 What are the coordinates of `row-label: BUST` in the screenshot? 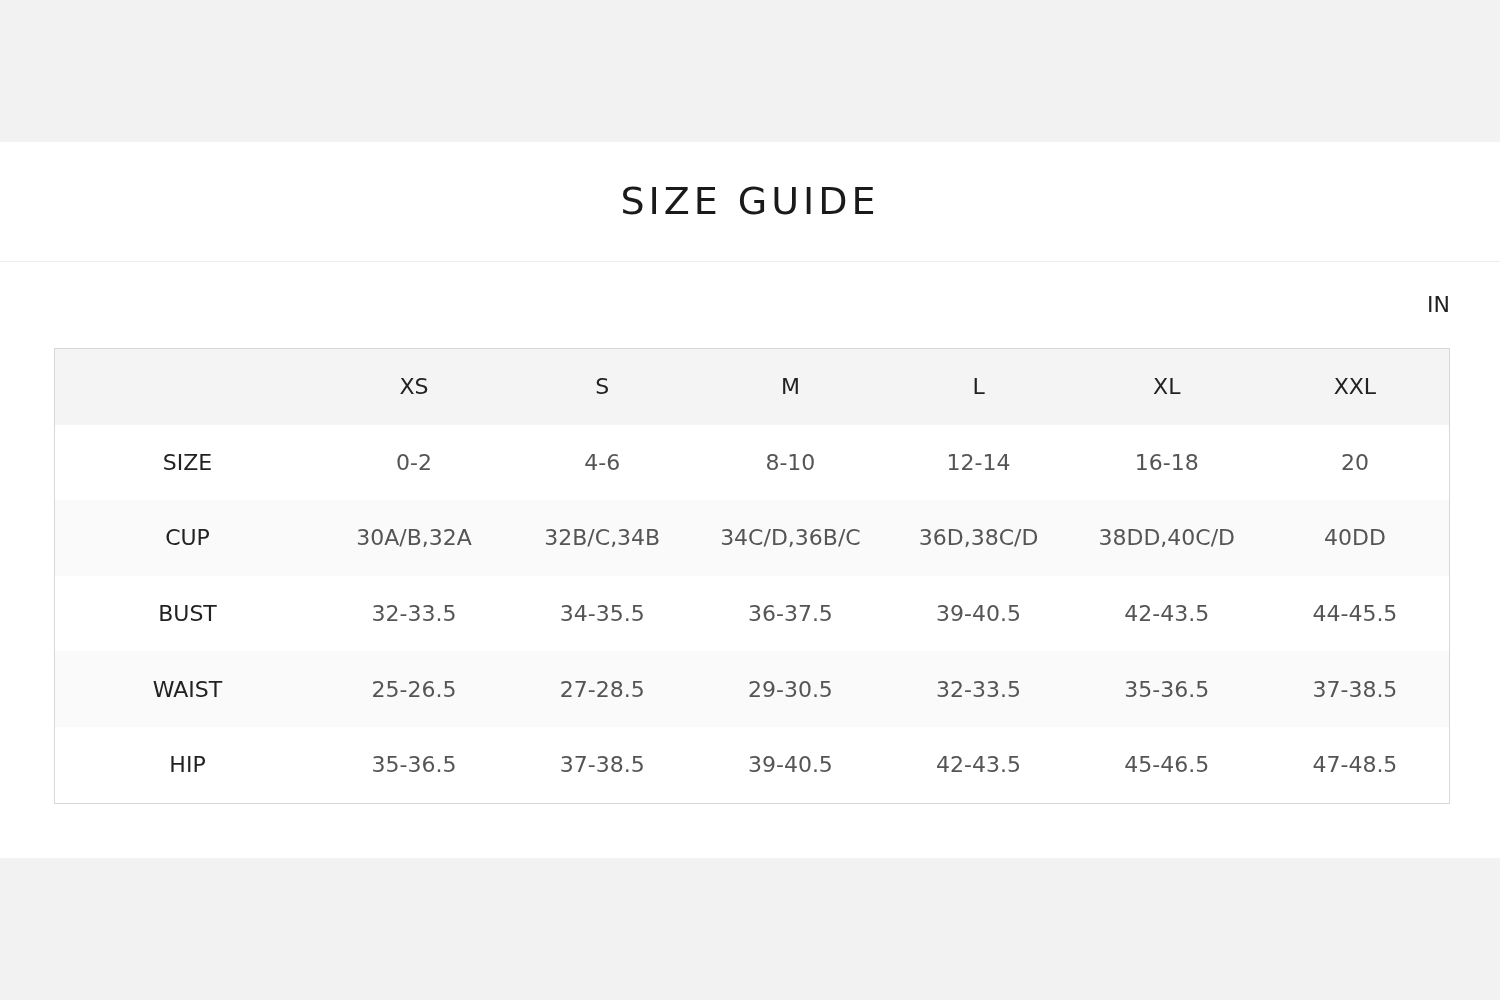 It's located at (187, 614).